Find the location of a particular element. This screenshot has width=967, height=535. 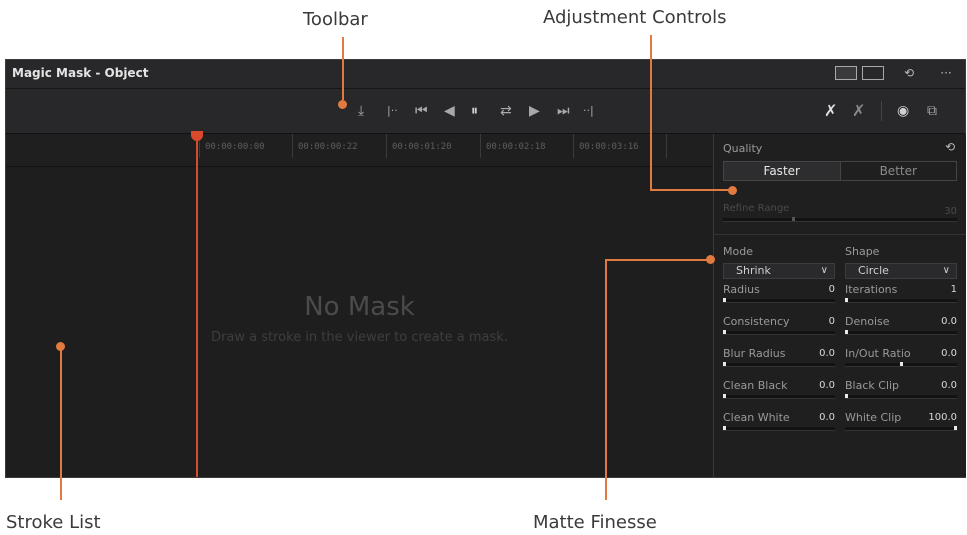

in-out-ratio-value: 0.0 is located at coordinates (932, 353).